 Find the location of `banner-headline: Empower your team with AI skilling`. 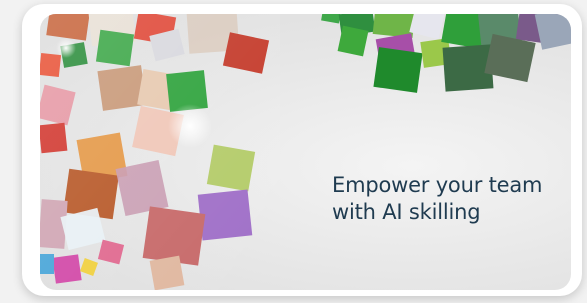

banner-headline: Empower your team with AI skilling is located at coordinates (447, 199).